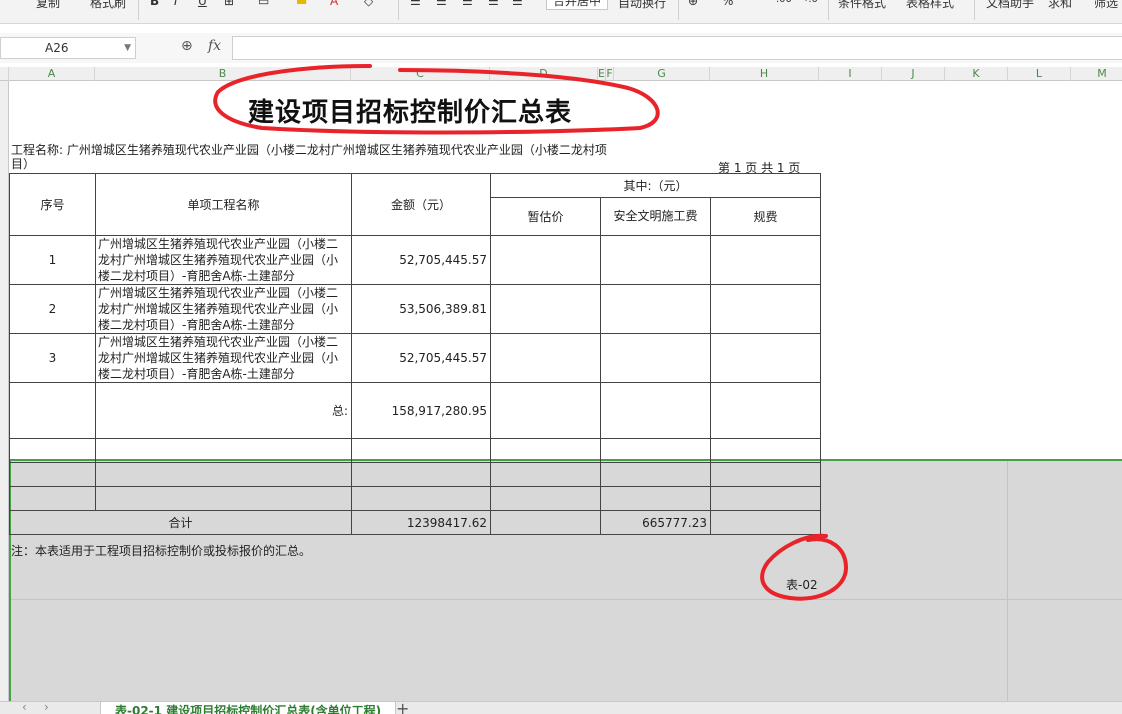 The height and width of the screenshot is (714, 1122). I want to click on decimal-decrease-icon: →.0, so click(809, 2).